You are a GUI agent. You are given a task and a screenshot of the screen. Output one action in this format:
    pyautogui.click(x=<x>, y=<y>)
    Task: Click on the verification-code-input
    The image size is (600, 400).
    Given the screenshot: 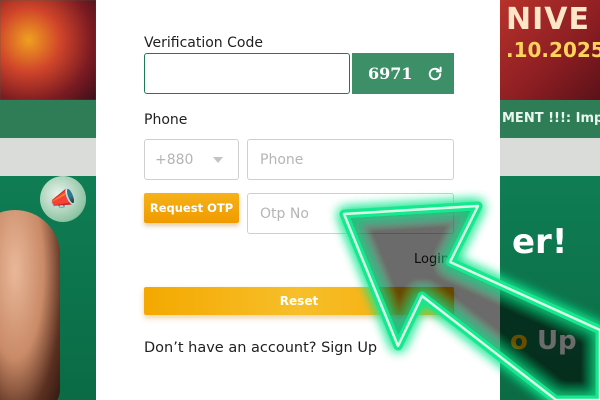 What is the action you would take?
    pyautogui.click(x=247, y=73)
    